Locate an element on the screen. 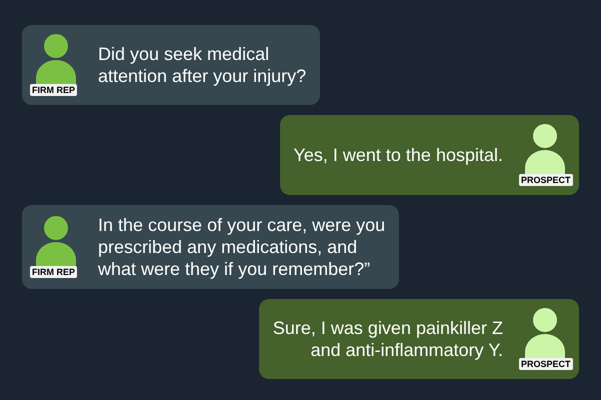 The height and width of the screenshot is (400, 601). message-text: Yes, I went to the hospital. is located at coordinates (398, 155).